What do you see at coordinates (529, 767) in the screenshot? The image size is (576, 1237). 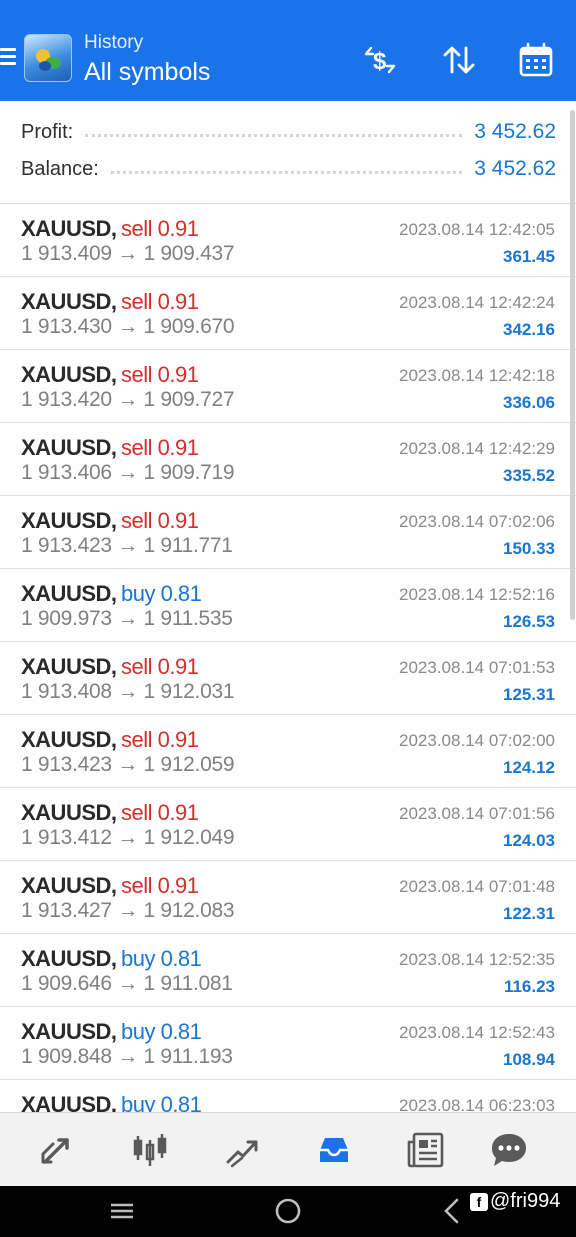 I see `deal-profit: 124.12` at bounding box center [529, 767].